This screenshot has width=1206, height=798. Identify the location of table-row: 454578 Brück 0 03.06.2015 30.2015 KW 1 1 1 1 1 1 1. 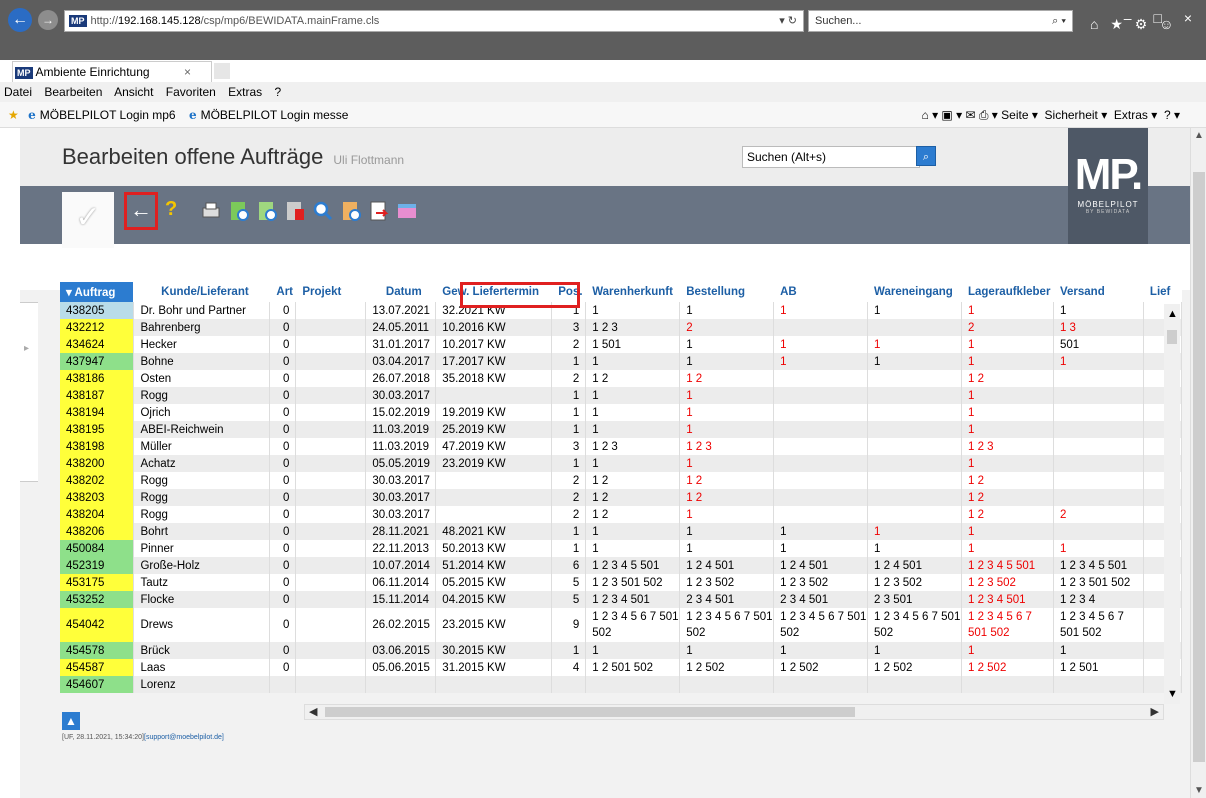
(621, 650).